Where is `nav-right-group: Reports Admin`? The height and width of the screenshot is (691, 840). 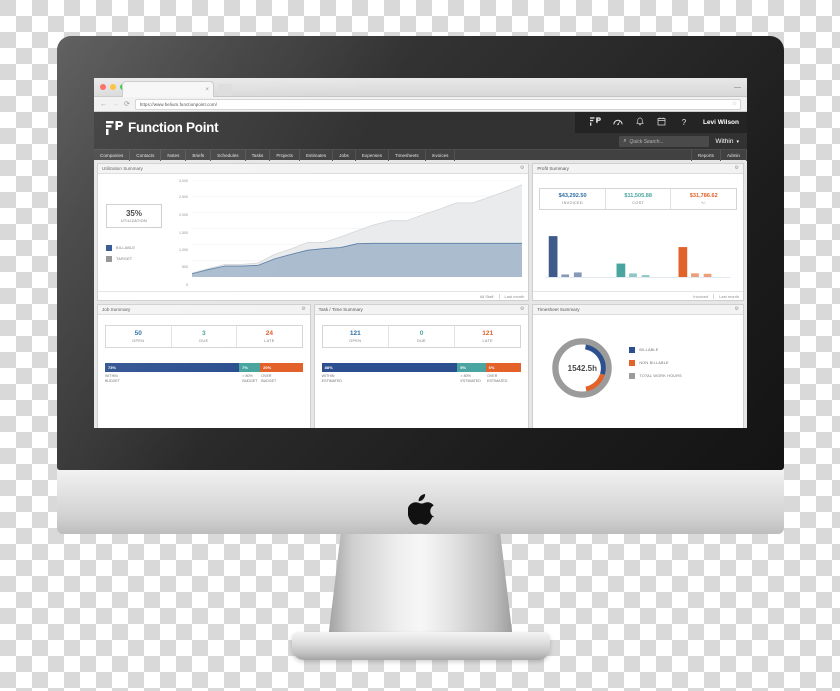
nav-right-group: Reports Admin is located at coordinates (719, 155).